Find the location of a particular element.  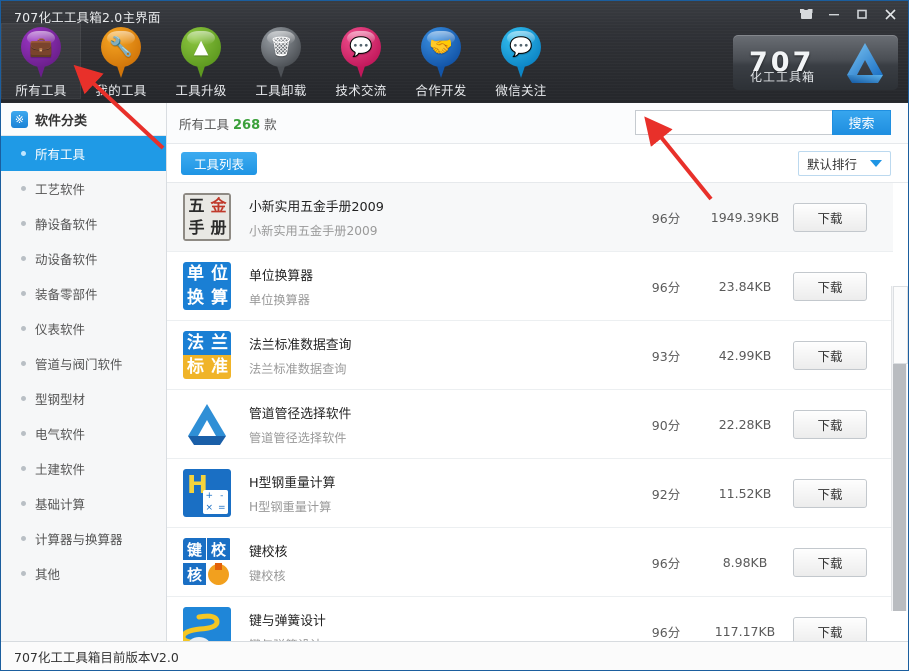

toolbar-item-7: 💬 微信关注 is located at coordinates (521, 61).